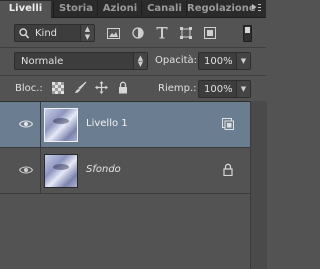 The height and width of the screenshot is (269, 320). I want to click on layer-name: Livello 1, so click(107, 123).